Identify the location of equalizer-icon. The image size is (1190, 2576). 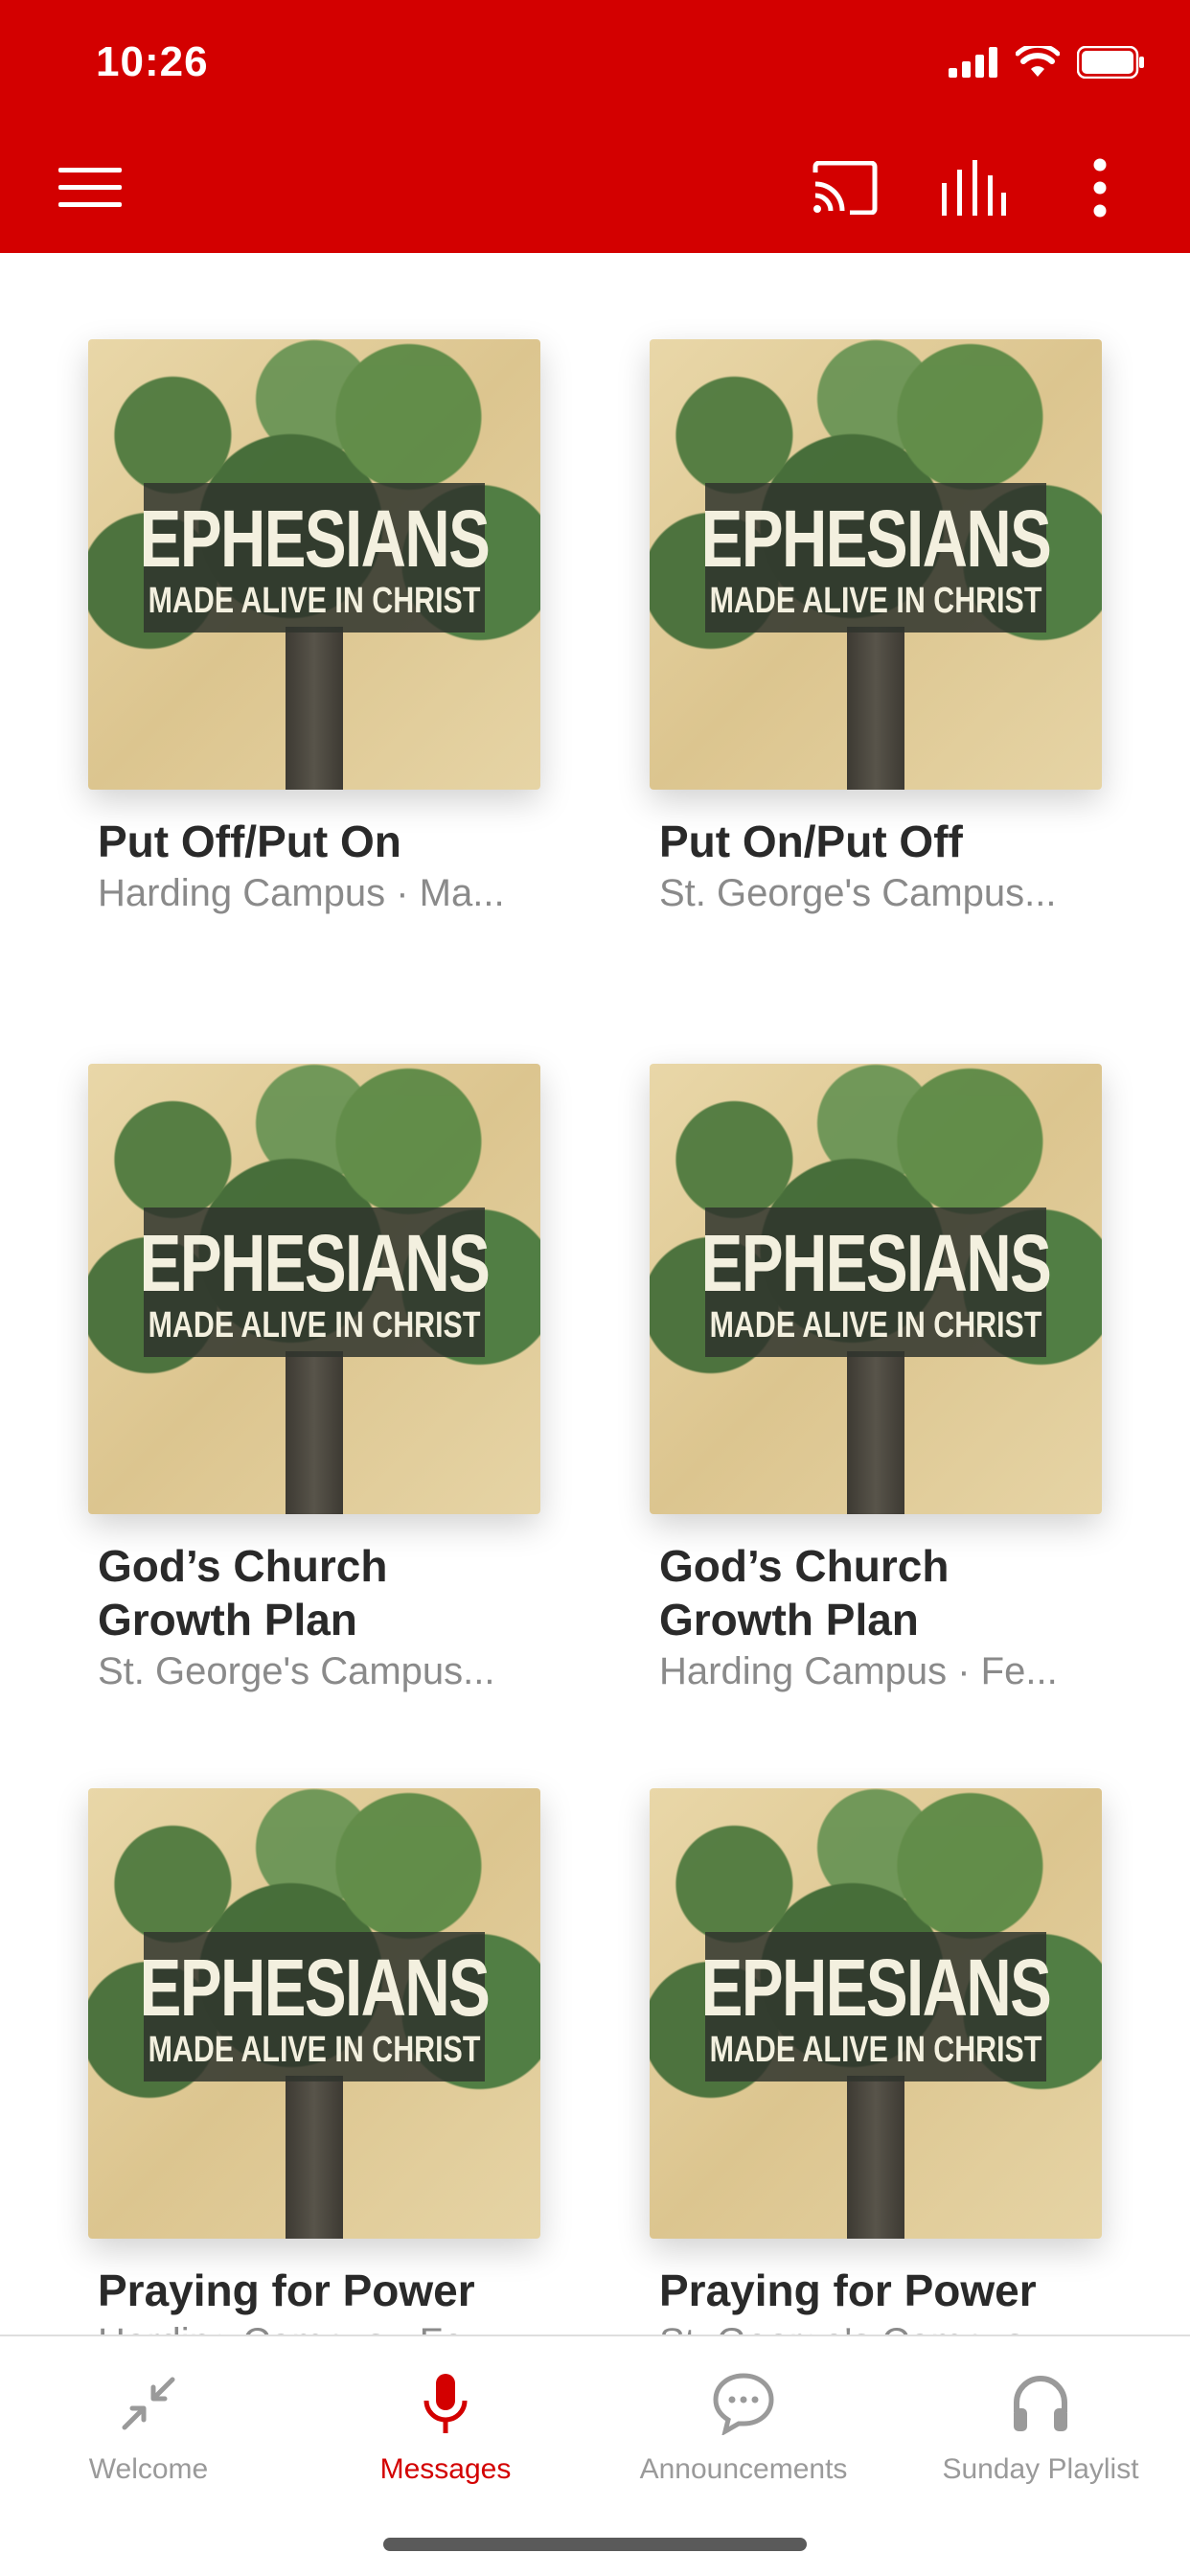
(974, 188).